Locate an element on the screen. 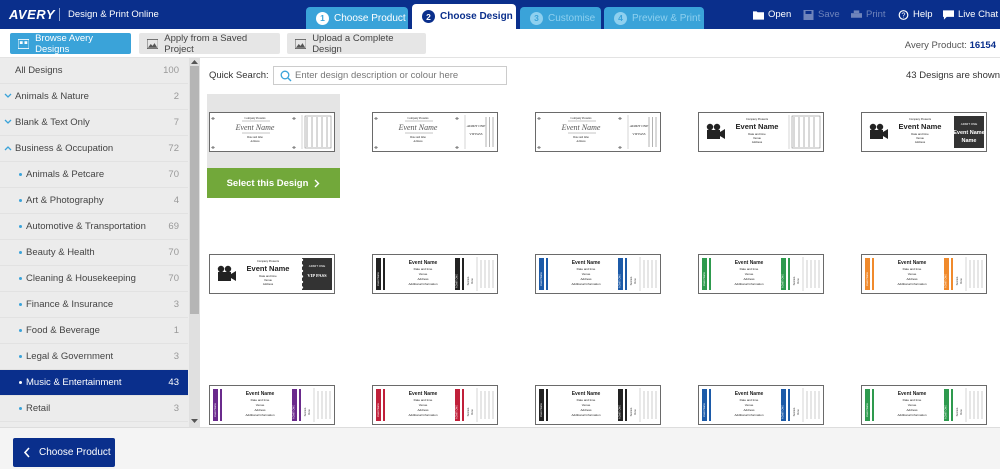 This screenshot has width=1000, height=469. sidebar-item: Blank & Text Only 7 is located at coordinates (94, 123).